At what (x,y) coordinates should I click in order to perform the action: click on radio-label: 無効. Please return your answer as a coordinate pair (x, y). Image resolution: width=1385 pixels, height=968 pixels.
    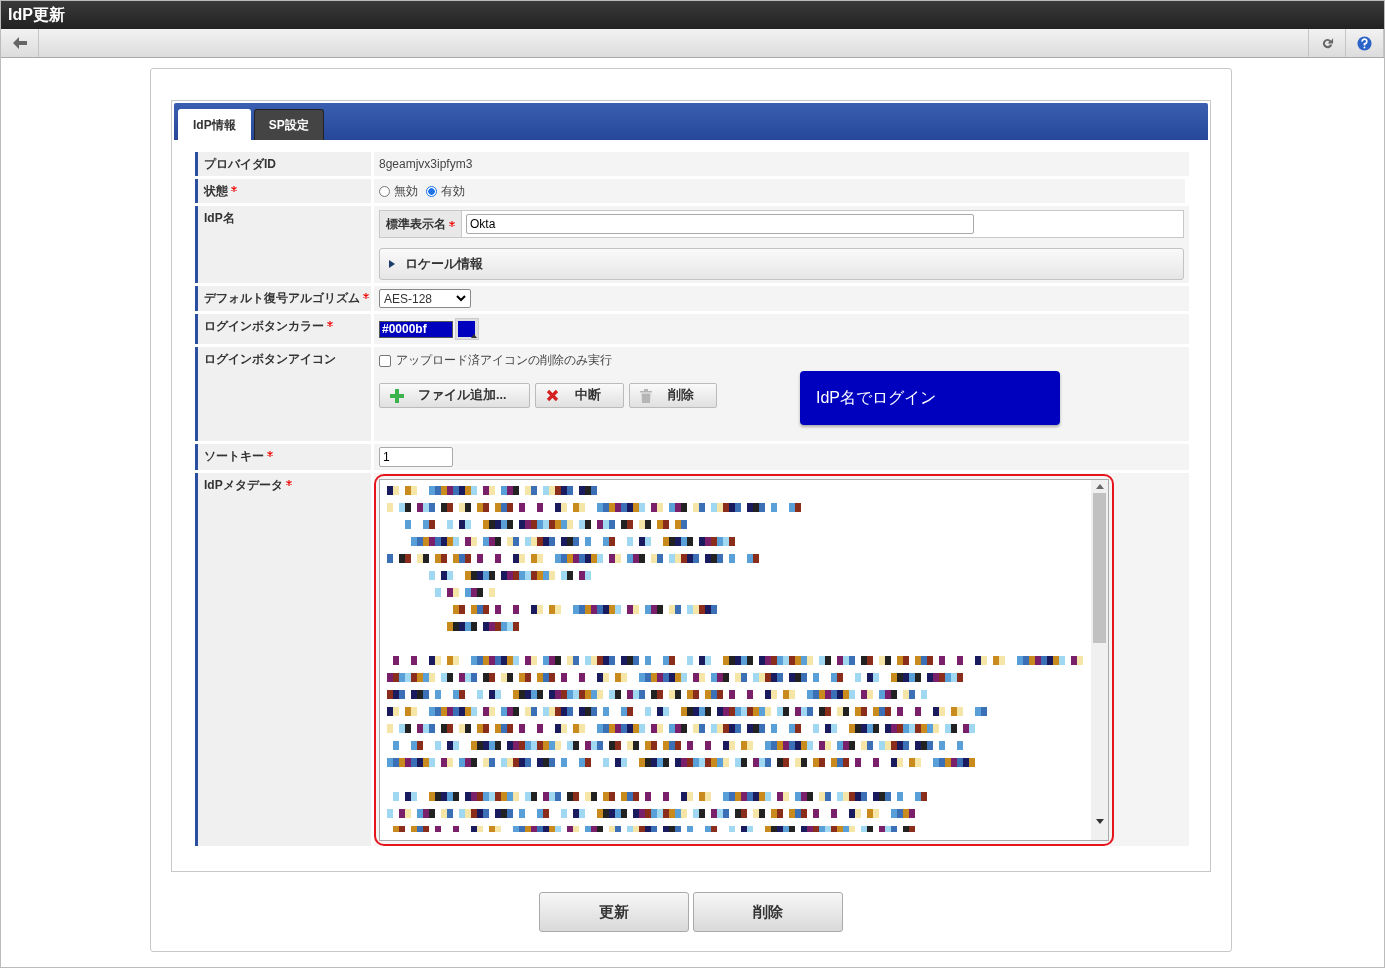
    Looking at the image, I should click on (406, 191).